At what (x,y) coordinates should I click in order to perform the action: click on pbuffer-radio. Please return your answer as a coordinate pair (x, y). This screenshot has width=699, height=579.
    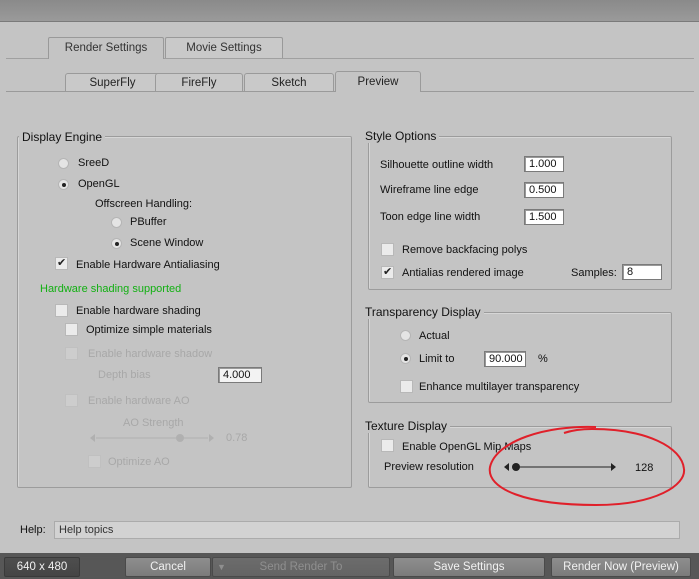
    Looking at the image, I should click on (116, 222).